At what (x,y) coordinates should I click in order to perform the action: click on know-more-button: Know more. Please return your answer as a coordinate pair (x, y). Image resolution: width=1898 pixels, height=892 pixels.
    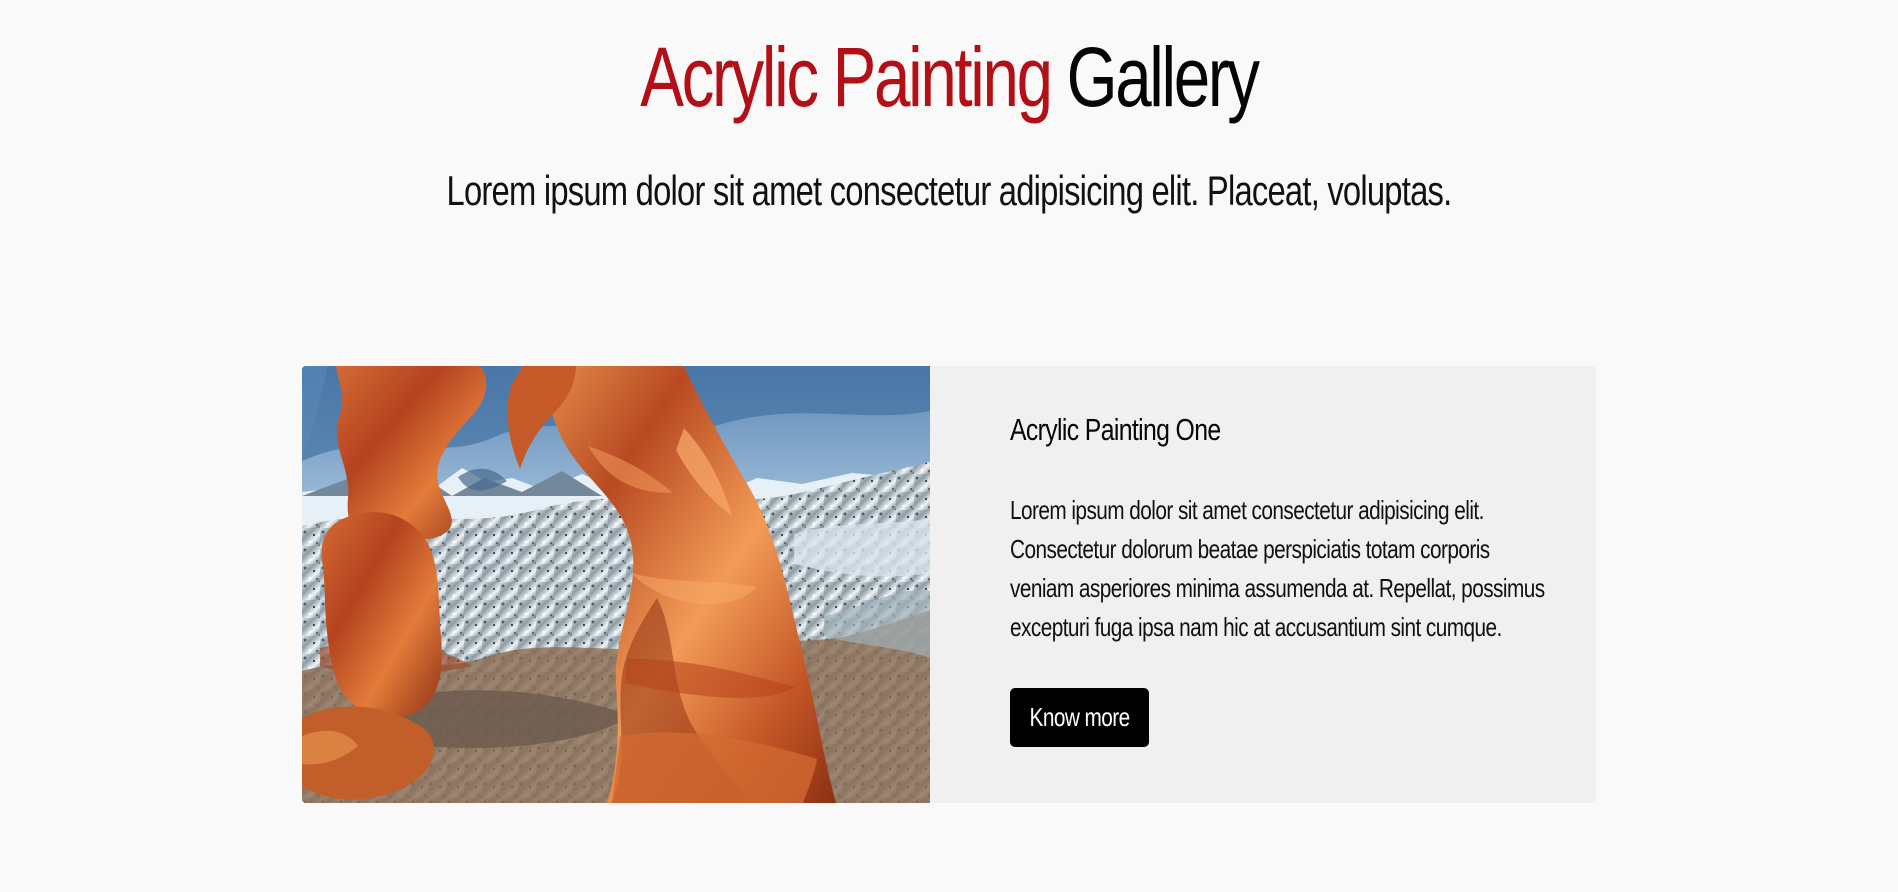
    Looking at the image, I should click on (1079, 717).